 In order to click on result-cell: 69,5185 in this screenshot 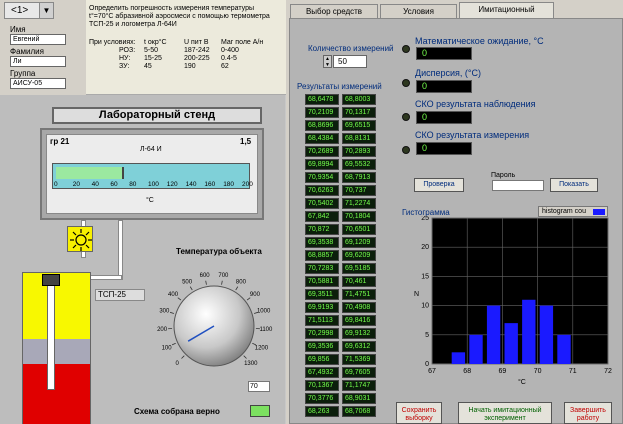, I will do `click(359, 268)`.